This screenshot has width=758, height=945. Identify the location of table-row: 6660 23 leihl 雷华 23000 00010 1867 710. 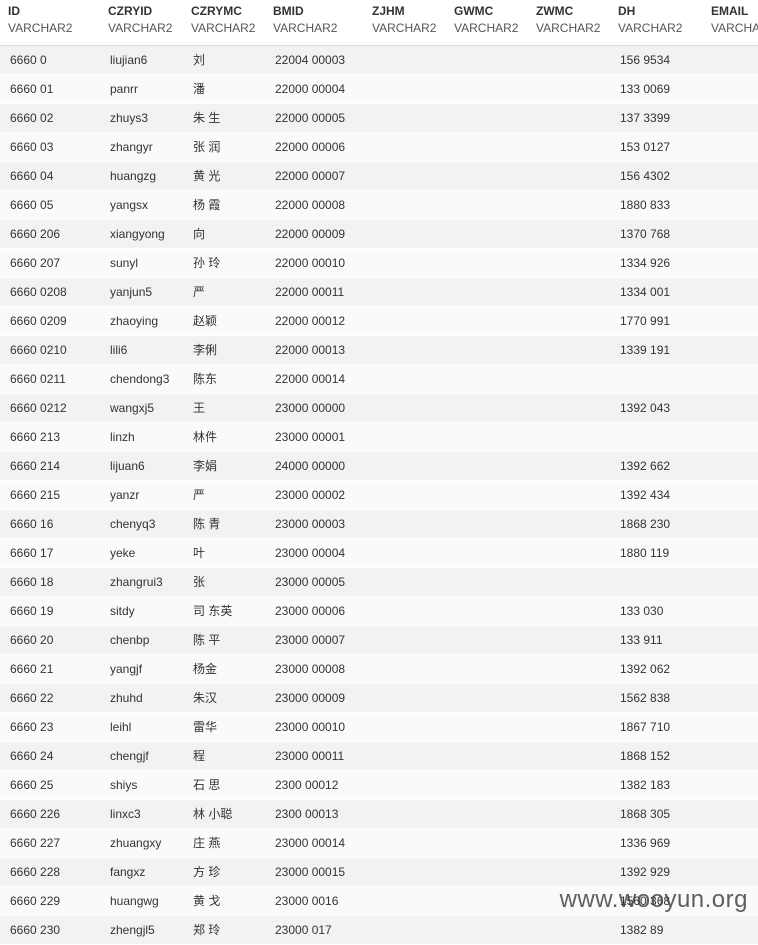
(379, 727).